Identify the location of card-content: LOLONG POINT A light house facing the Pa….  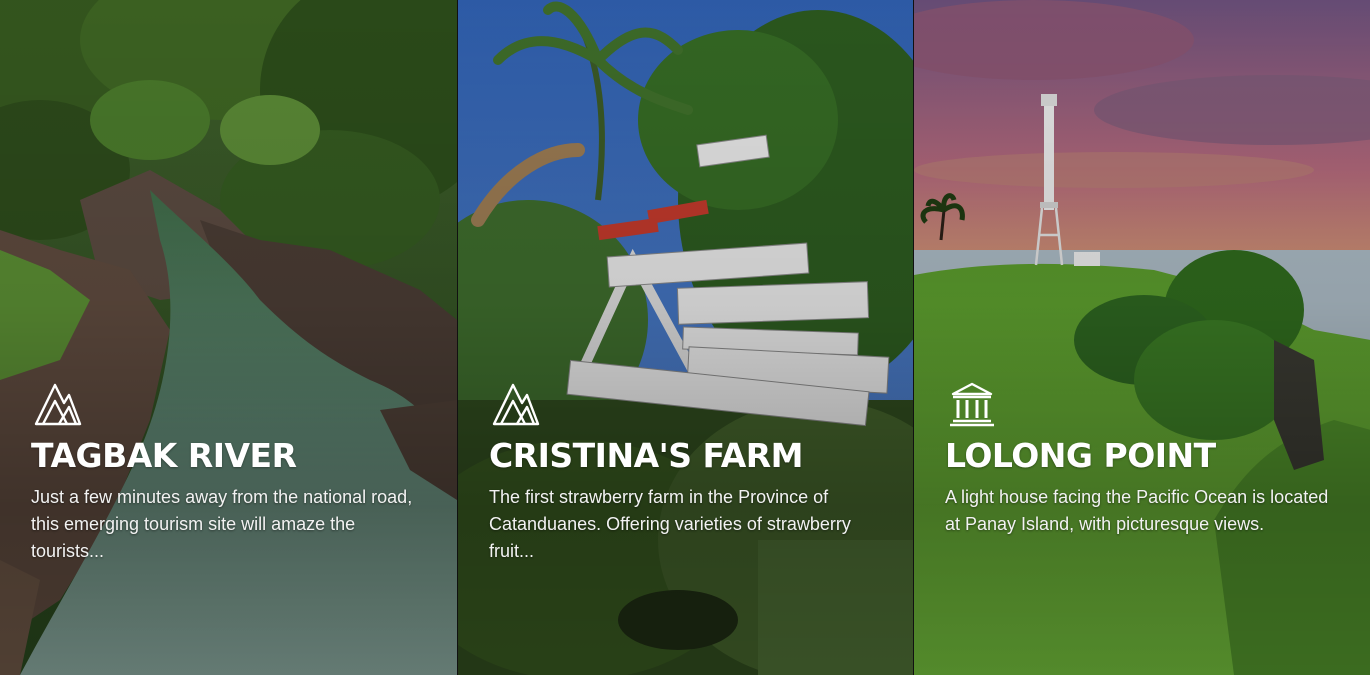
(1145, 459).